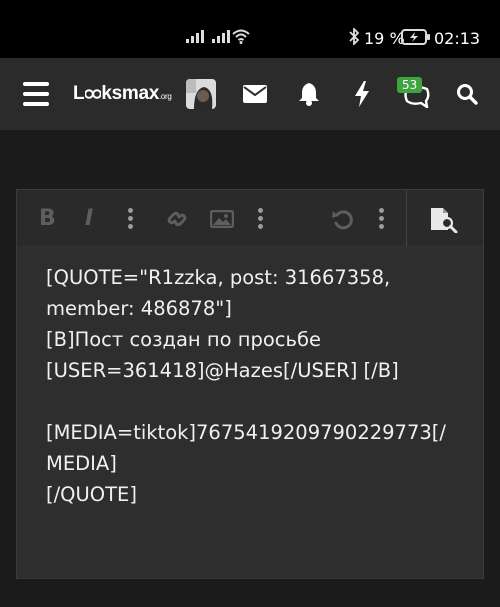 Image resolution: width=500 pixels, height=607 pixels. Describe the element at coordinates (139, 308) in the screenshot. I see `editor-line: member: 486878"]` at that location.